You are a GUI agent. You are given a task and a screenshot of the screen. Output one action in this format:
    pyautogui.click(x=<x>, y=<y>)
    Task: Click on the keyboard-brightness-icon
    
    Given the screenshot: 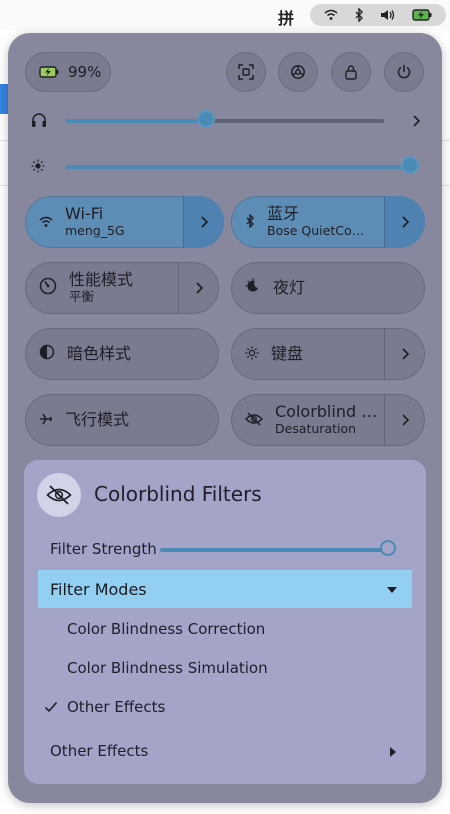 What is the action you would take?
    pyautogui.click(x=252, y=354)
    